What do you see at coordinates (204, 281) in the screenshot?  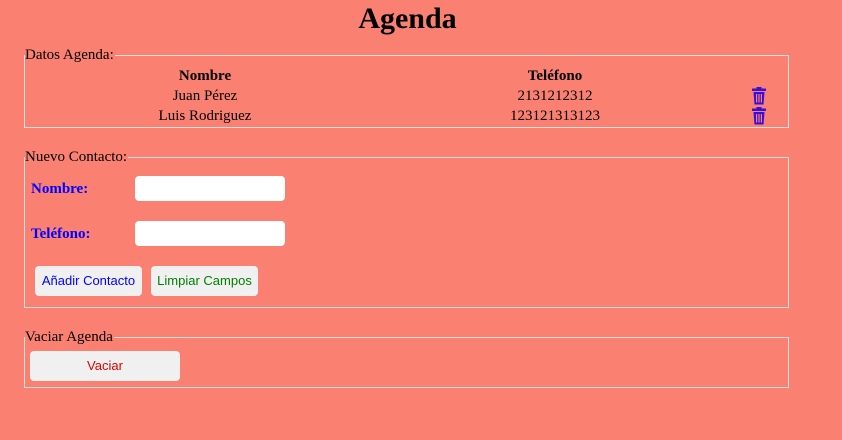 I see `clear-fields-button: Limpiar Campos` at bounding box center [204, 281].